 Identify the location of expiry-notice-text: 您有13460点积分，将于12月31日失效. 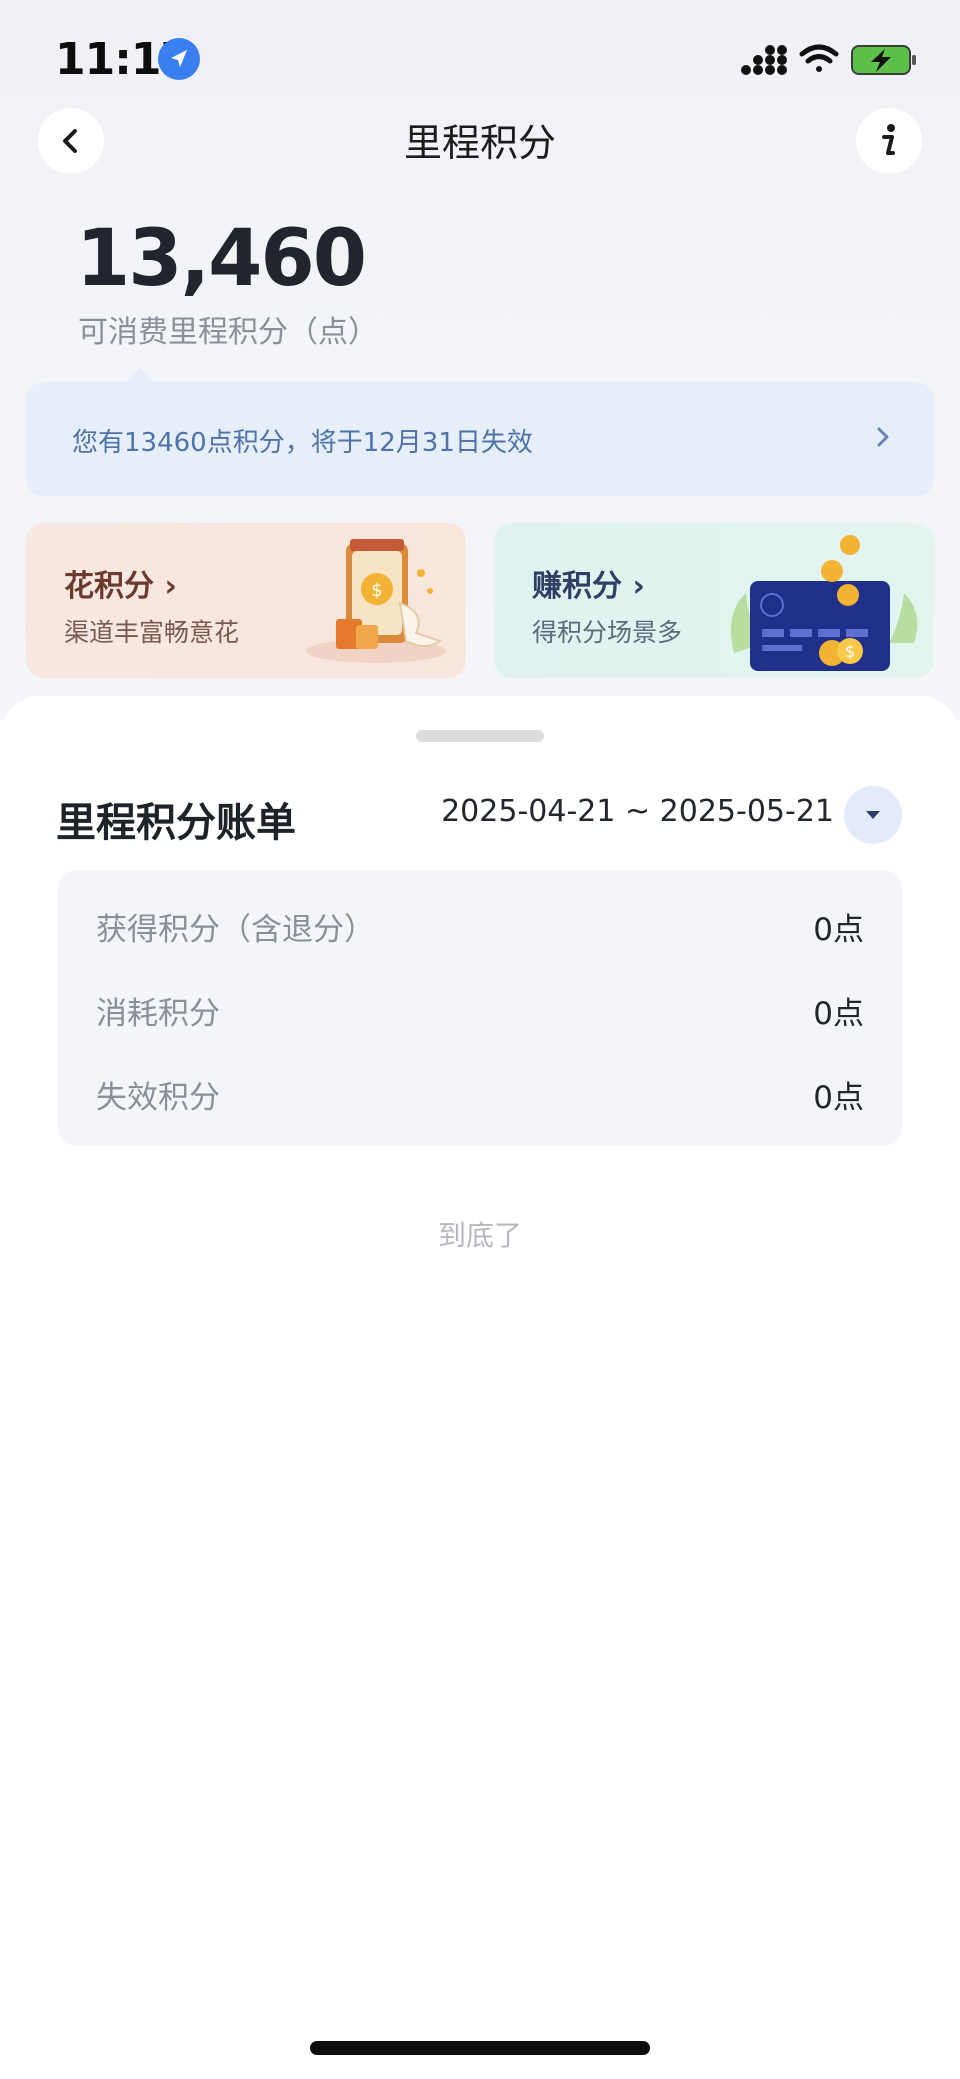
(302, 443).